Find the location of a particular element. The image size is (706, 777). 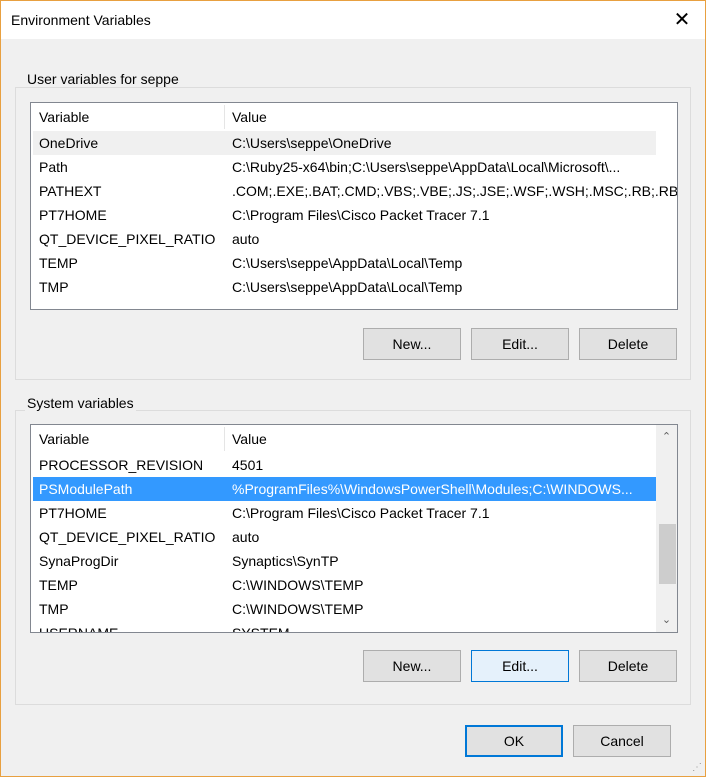

table-row: OneDrive C:\Users\seppe\OneDrive is located at coordinates (344, 143).